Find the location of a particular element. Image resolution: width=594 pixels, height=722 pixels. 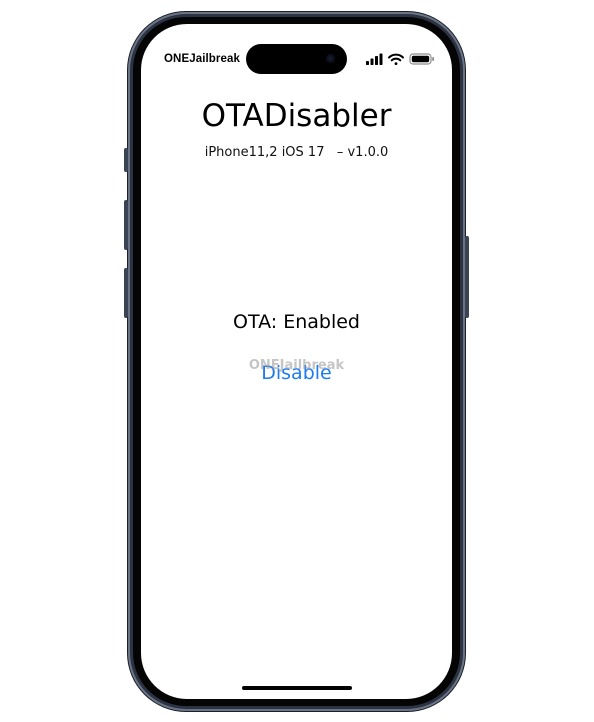

device-info-subtitle: iPhone11,2 iOS 17 – v1.0.0 is located at coordinates (296, 152).